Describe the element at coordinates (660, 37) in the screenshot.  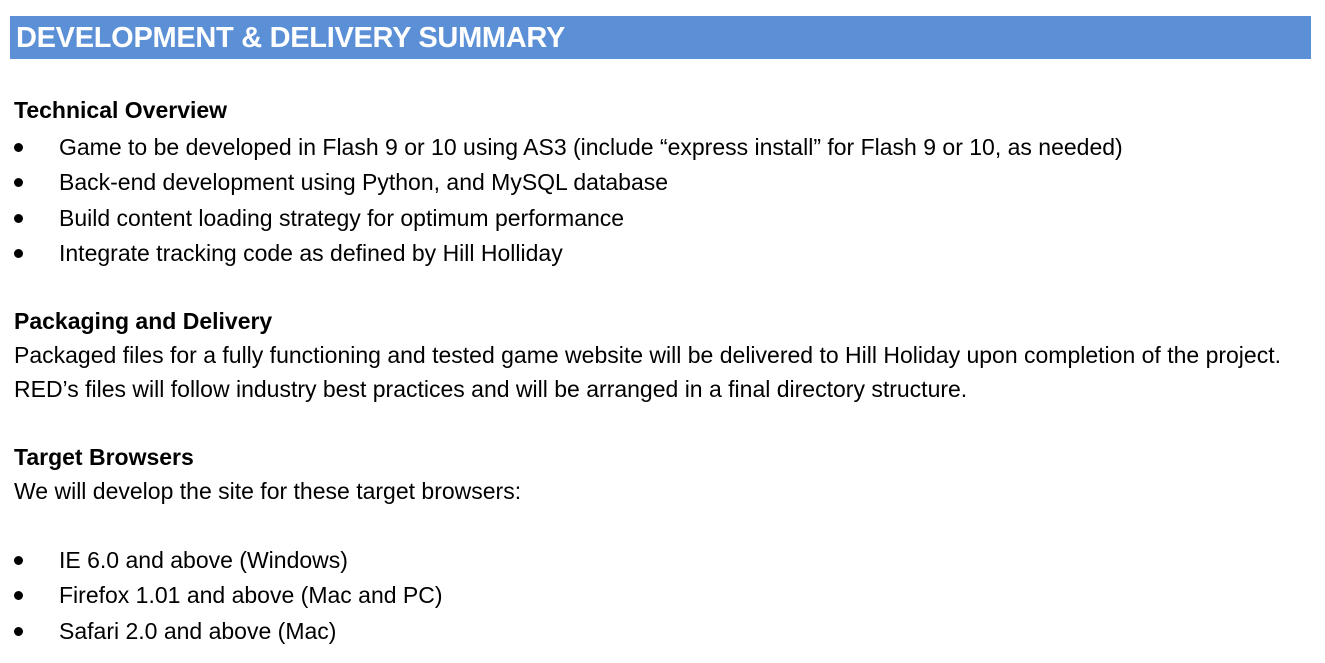
I see `section-header-bar: DEVELOPMENT & DELIVERY SUMMARY` at that location.